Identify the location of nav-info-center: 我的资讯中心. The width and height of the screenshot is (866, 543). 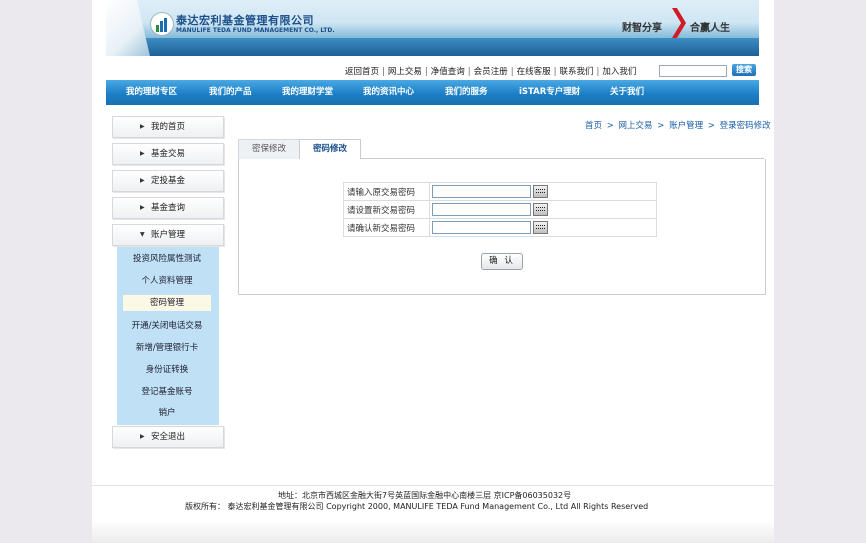
(388, 92).